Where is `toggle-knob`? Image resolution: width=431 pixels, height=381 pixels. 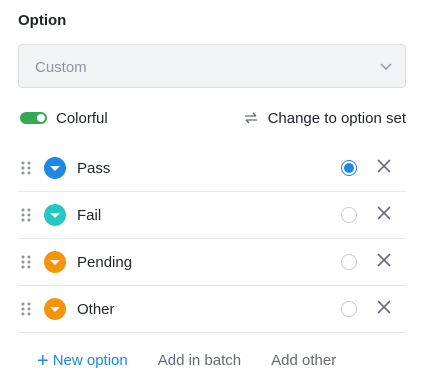
toggle-knob is located at coordinates (41, 118).